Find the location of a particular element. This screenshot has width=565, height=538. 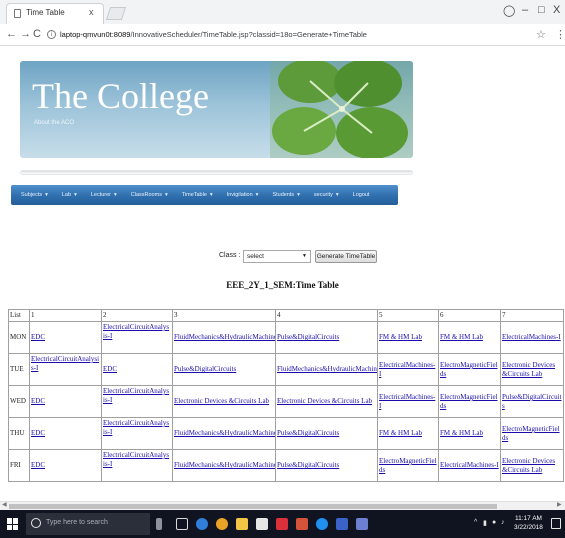

mic-icon is located at coordinates (159, 524).